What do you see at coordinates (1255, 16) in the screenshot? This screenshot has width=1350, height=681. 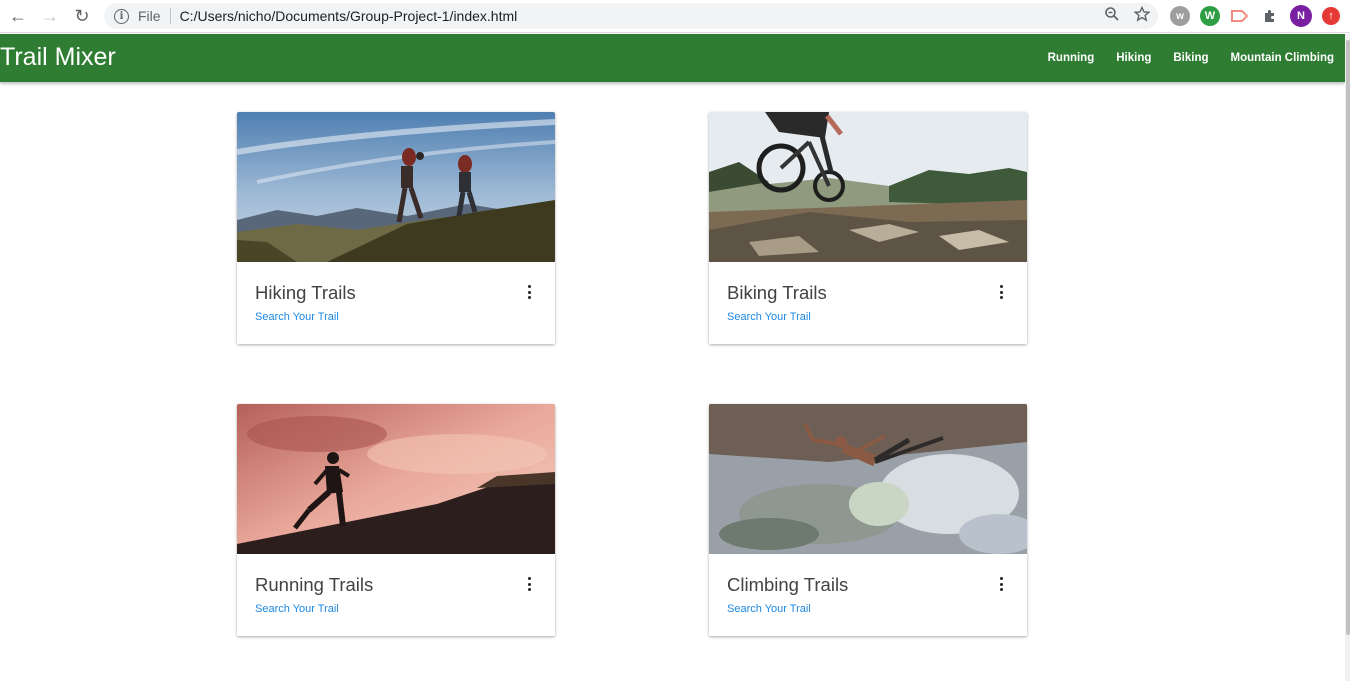 I see `extension-bar: w W N ↑` at bounding box center [1255, 16].